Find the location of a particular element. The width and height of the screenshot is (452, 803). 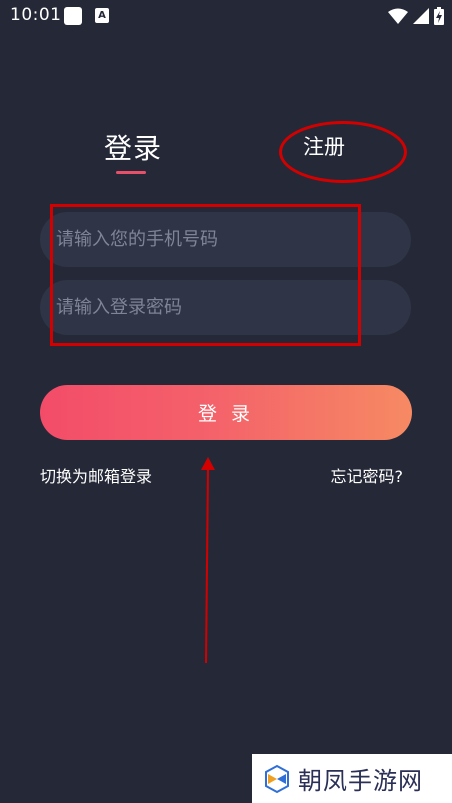

notification-square-icon is located at coordinates (73, 16).